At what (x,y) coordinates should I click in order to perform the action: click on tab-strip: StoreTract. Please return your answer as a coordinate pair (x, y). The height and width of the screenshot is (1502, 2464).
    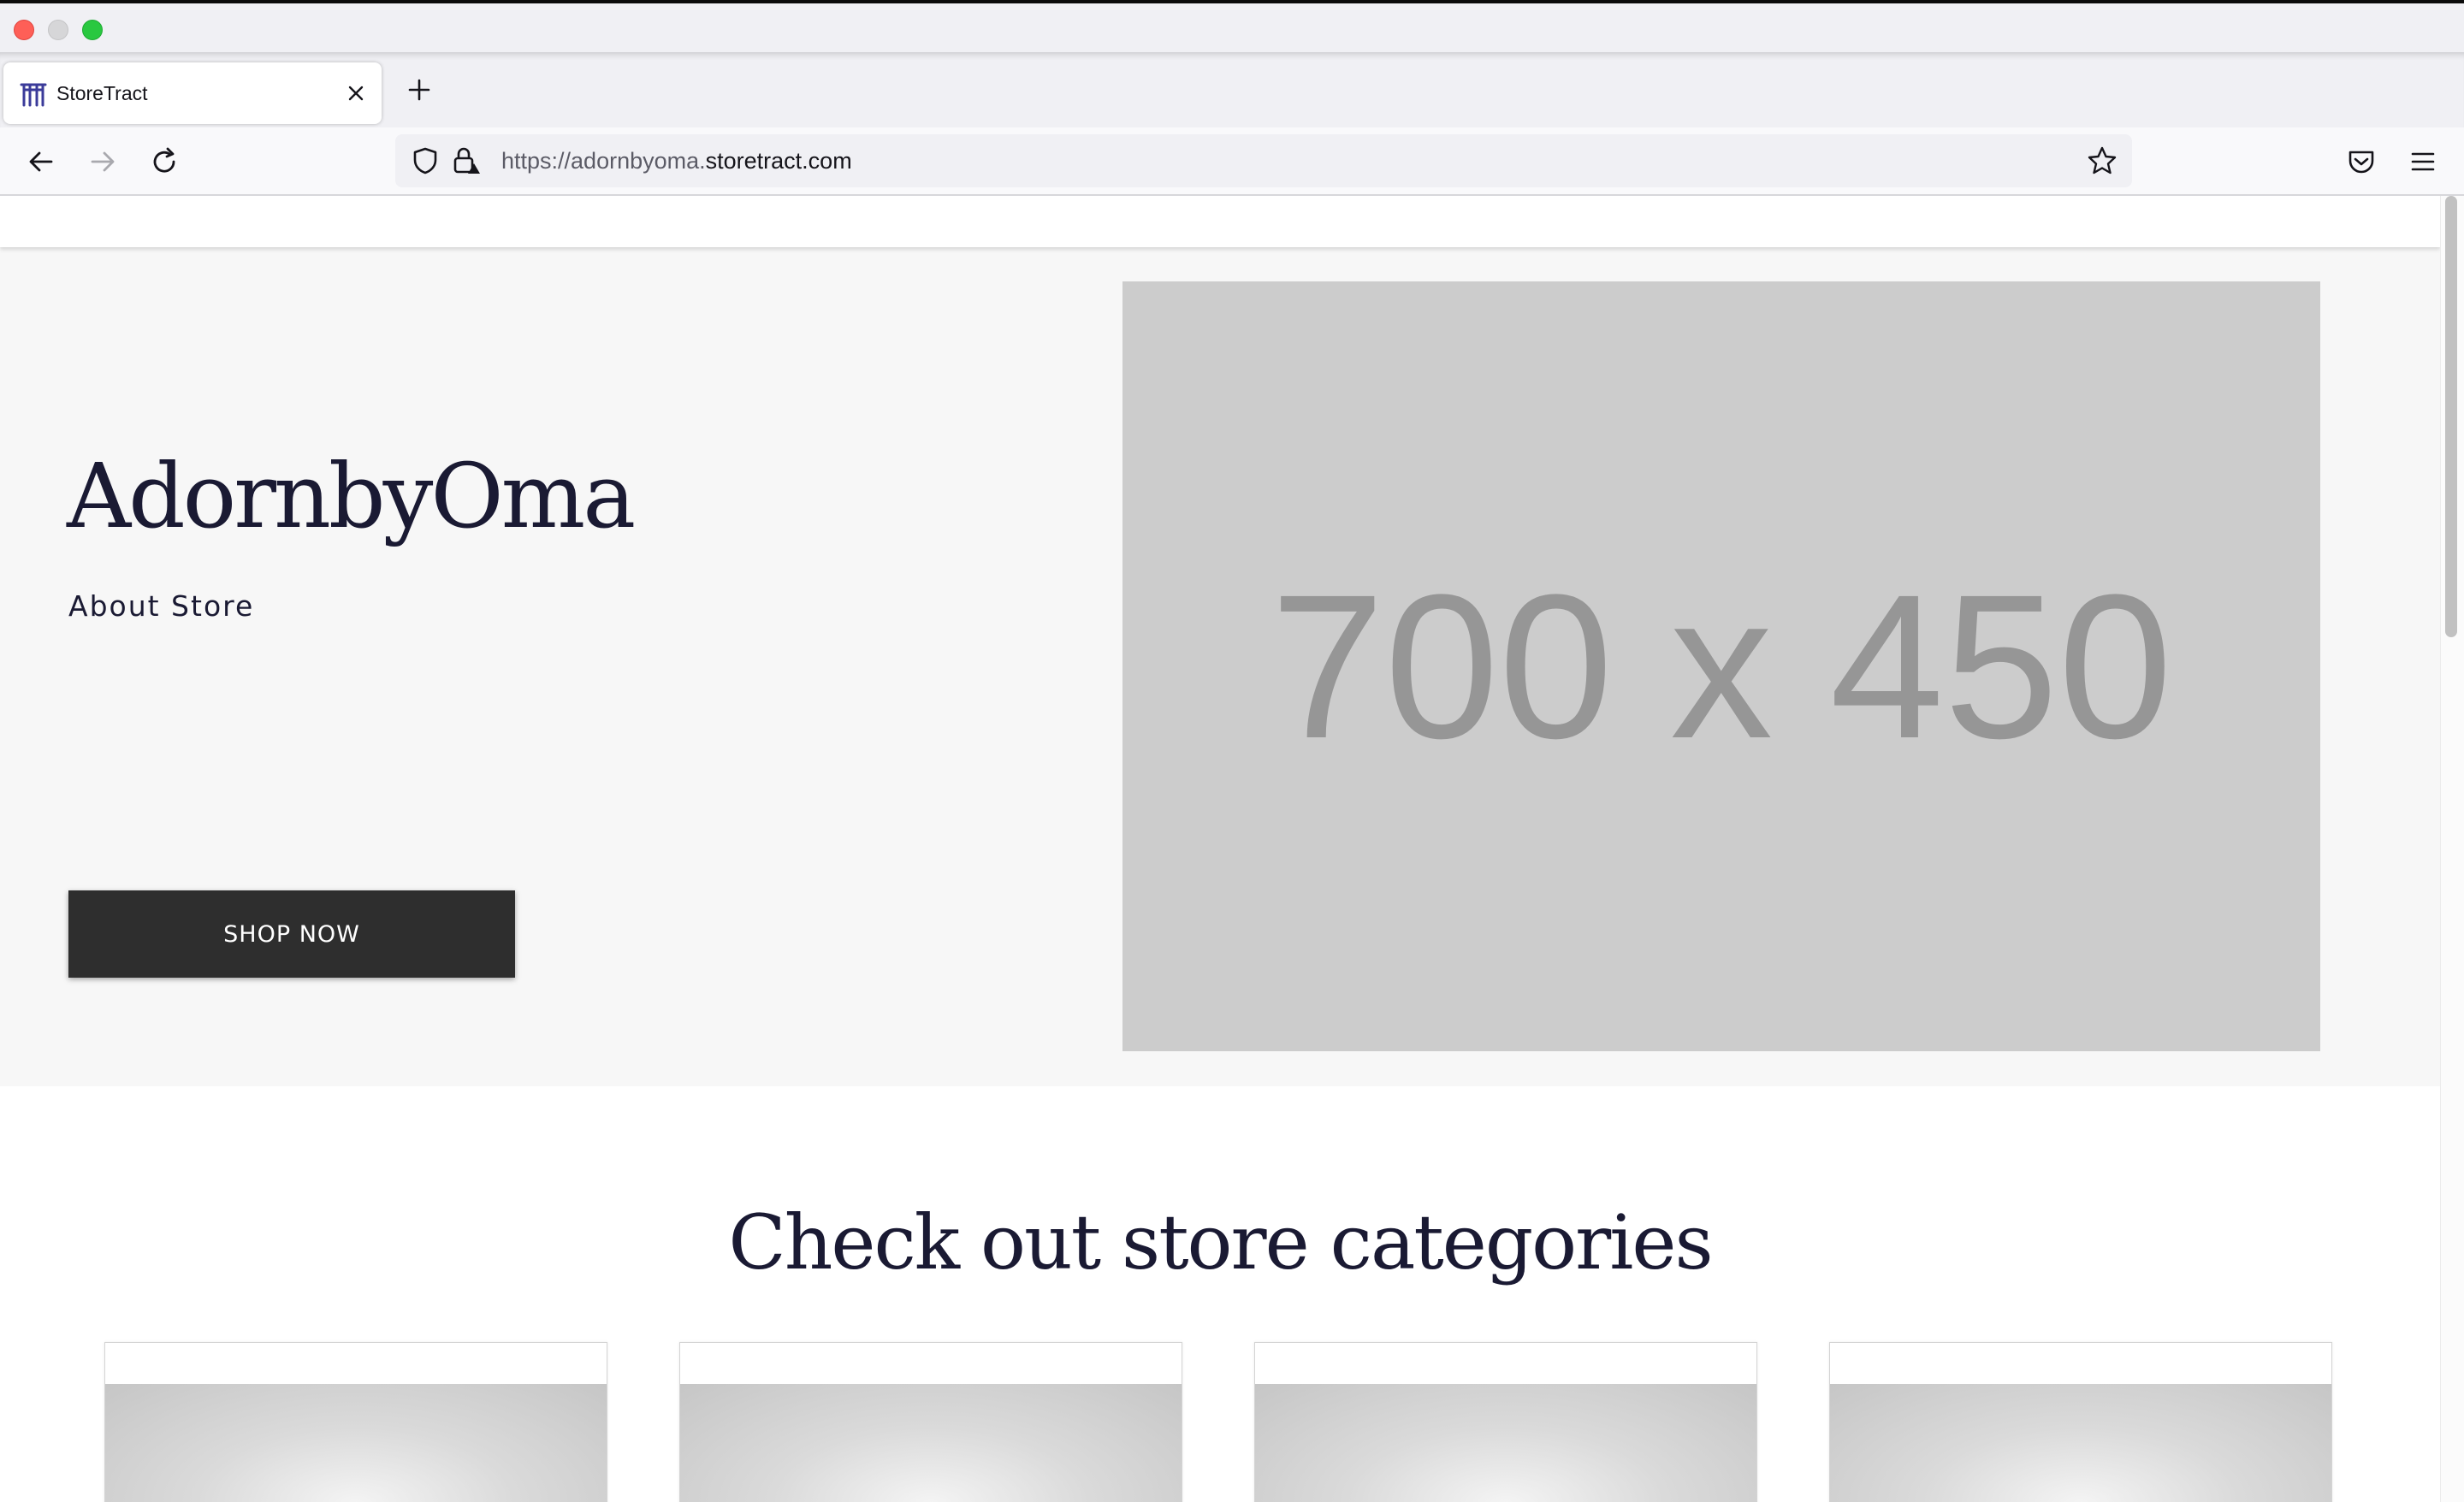
    Looking at the image, I should click on (1232, 89).